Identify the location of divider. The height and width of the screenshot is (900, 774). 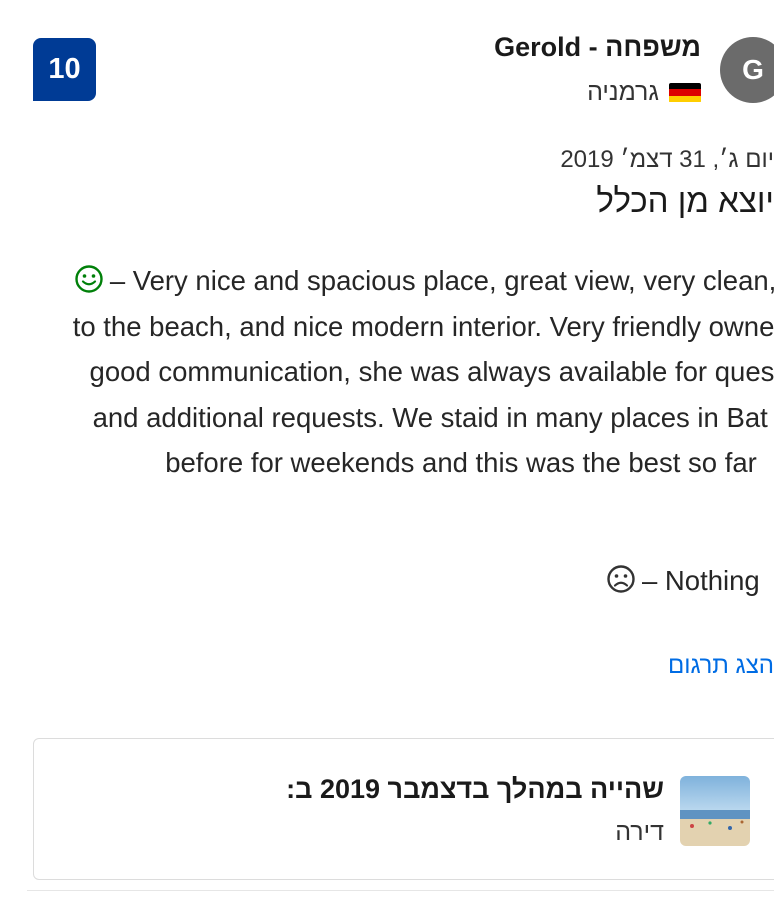
(400, 890).